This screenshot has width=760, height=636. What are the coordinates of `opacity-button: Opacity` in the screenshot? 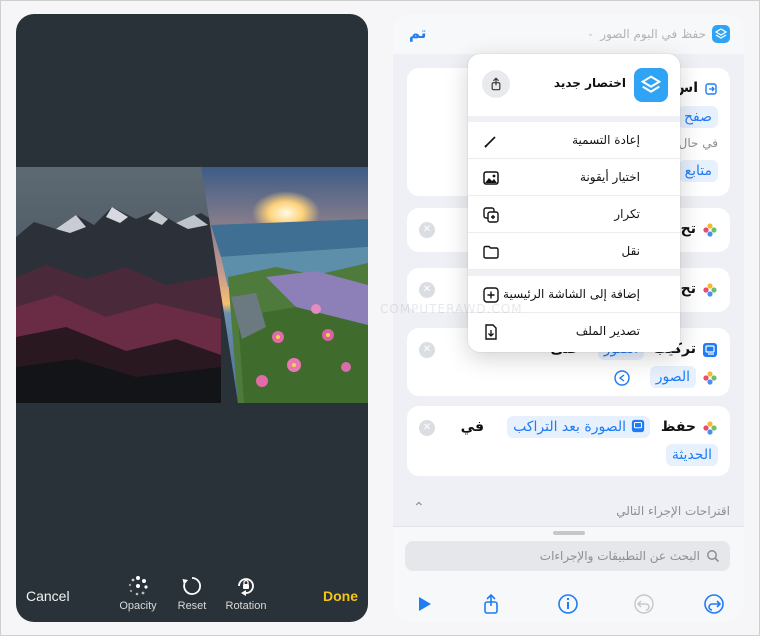 It's located at (138, 593).